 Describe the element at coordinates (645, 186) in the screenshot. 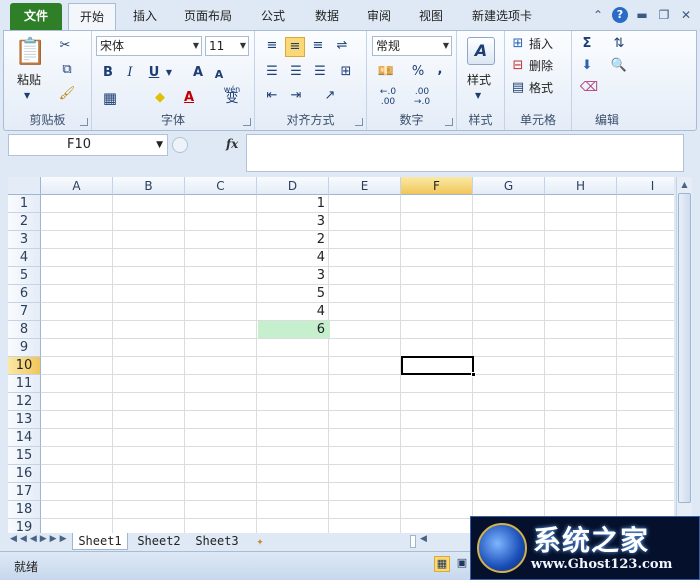

I see `column-header-i: I` at that location.